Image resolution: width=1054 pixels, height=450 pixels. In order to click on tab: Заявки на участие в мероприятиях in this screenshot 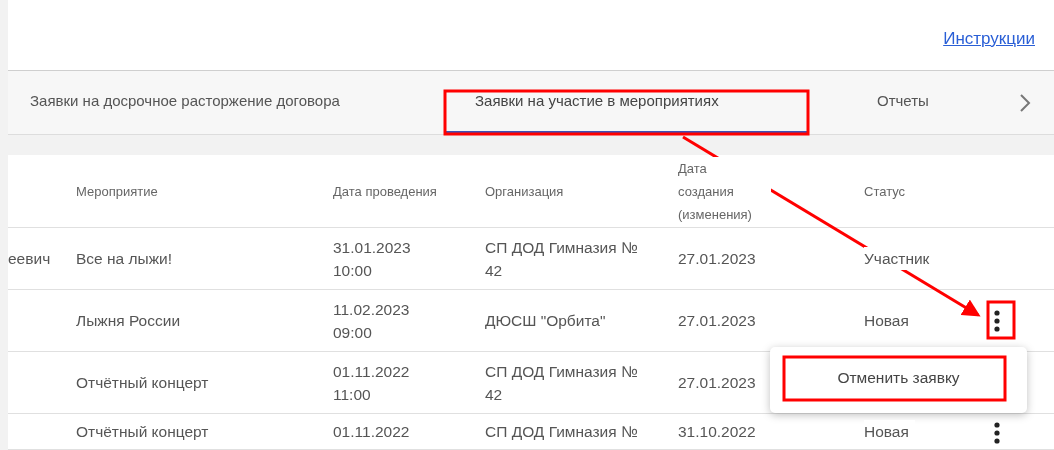, I will do `click(626, 102)`.